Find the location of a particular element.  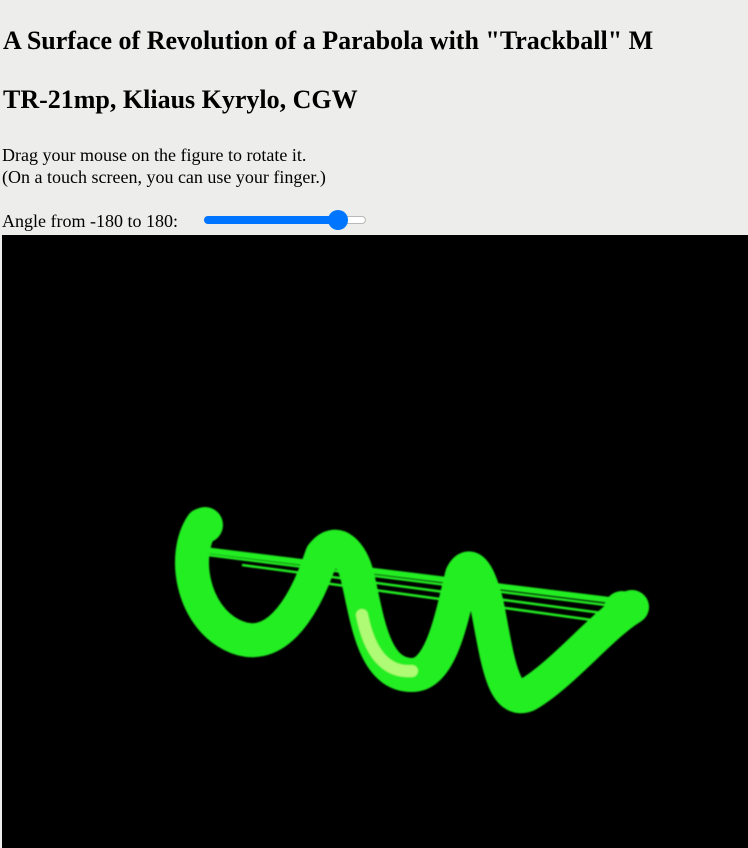

axis-rod is located at coordinates (407, 580).